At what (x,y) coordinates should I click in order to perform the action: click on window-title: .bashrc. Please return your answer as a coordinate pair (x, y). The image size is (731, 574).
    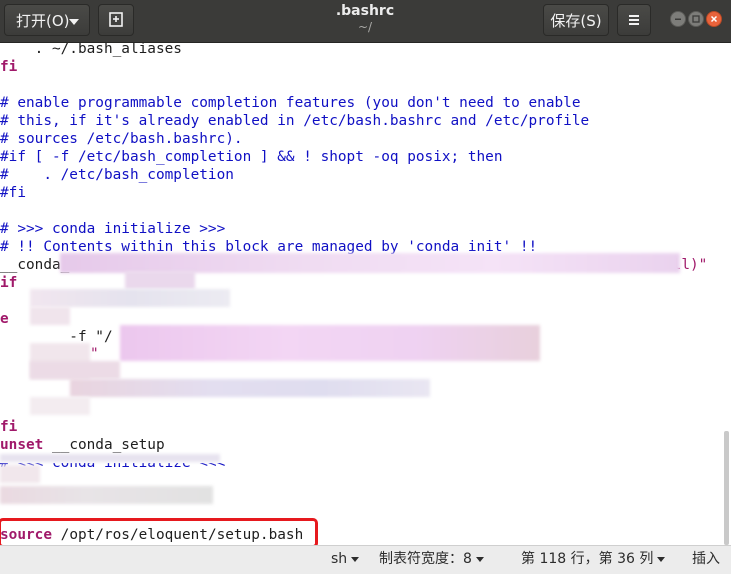
    Looking at the image, I should click on (365, 11).